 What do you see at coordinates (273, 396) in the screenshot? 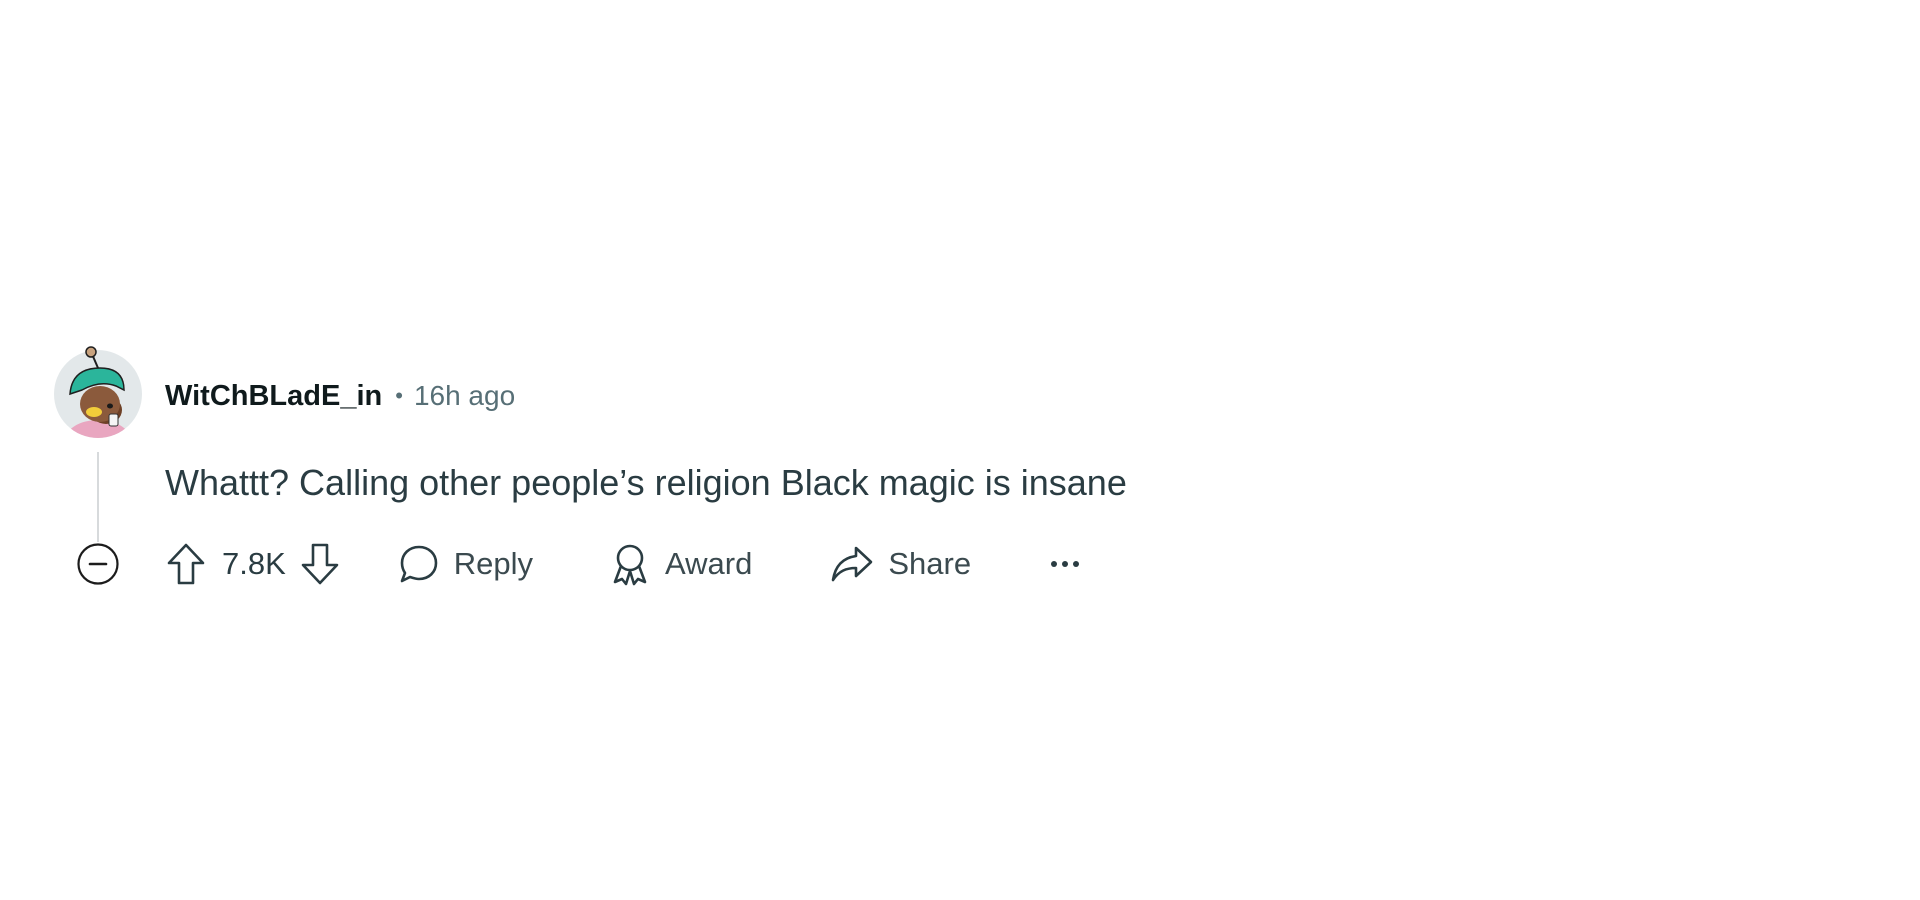
I see `author-username: WitChBLadE_in` at bounding box center [273, 396].